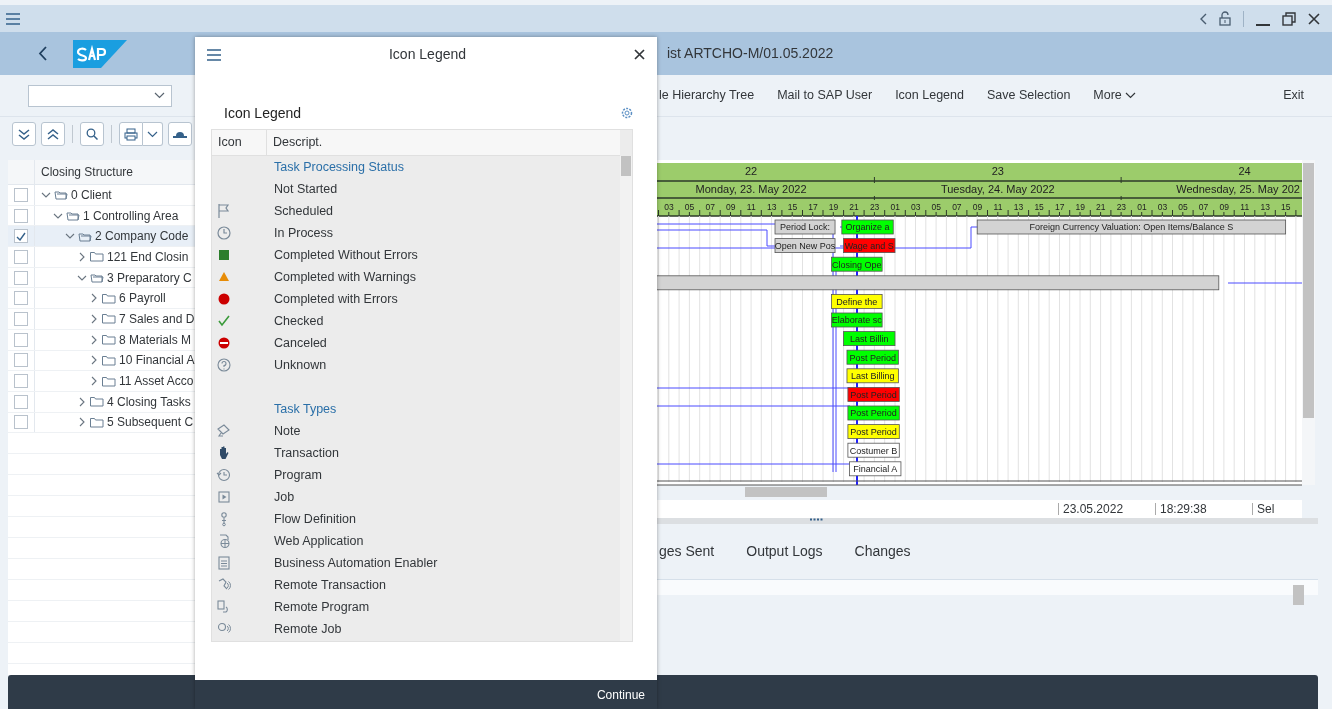  I want to click on task-bar: Wage and S, so click(869, 245).